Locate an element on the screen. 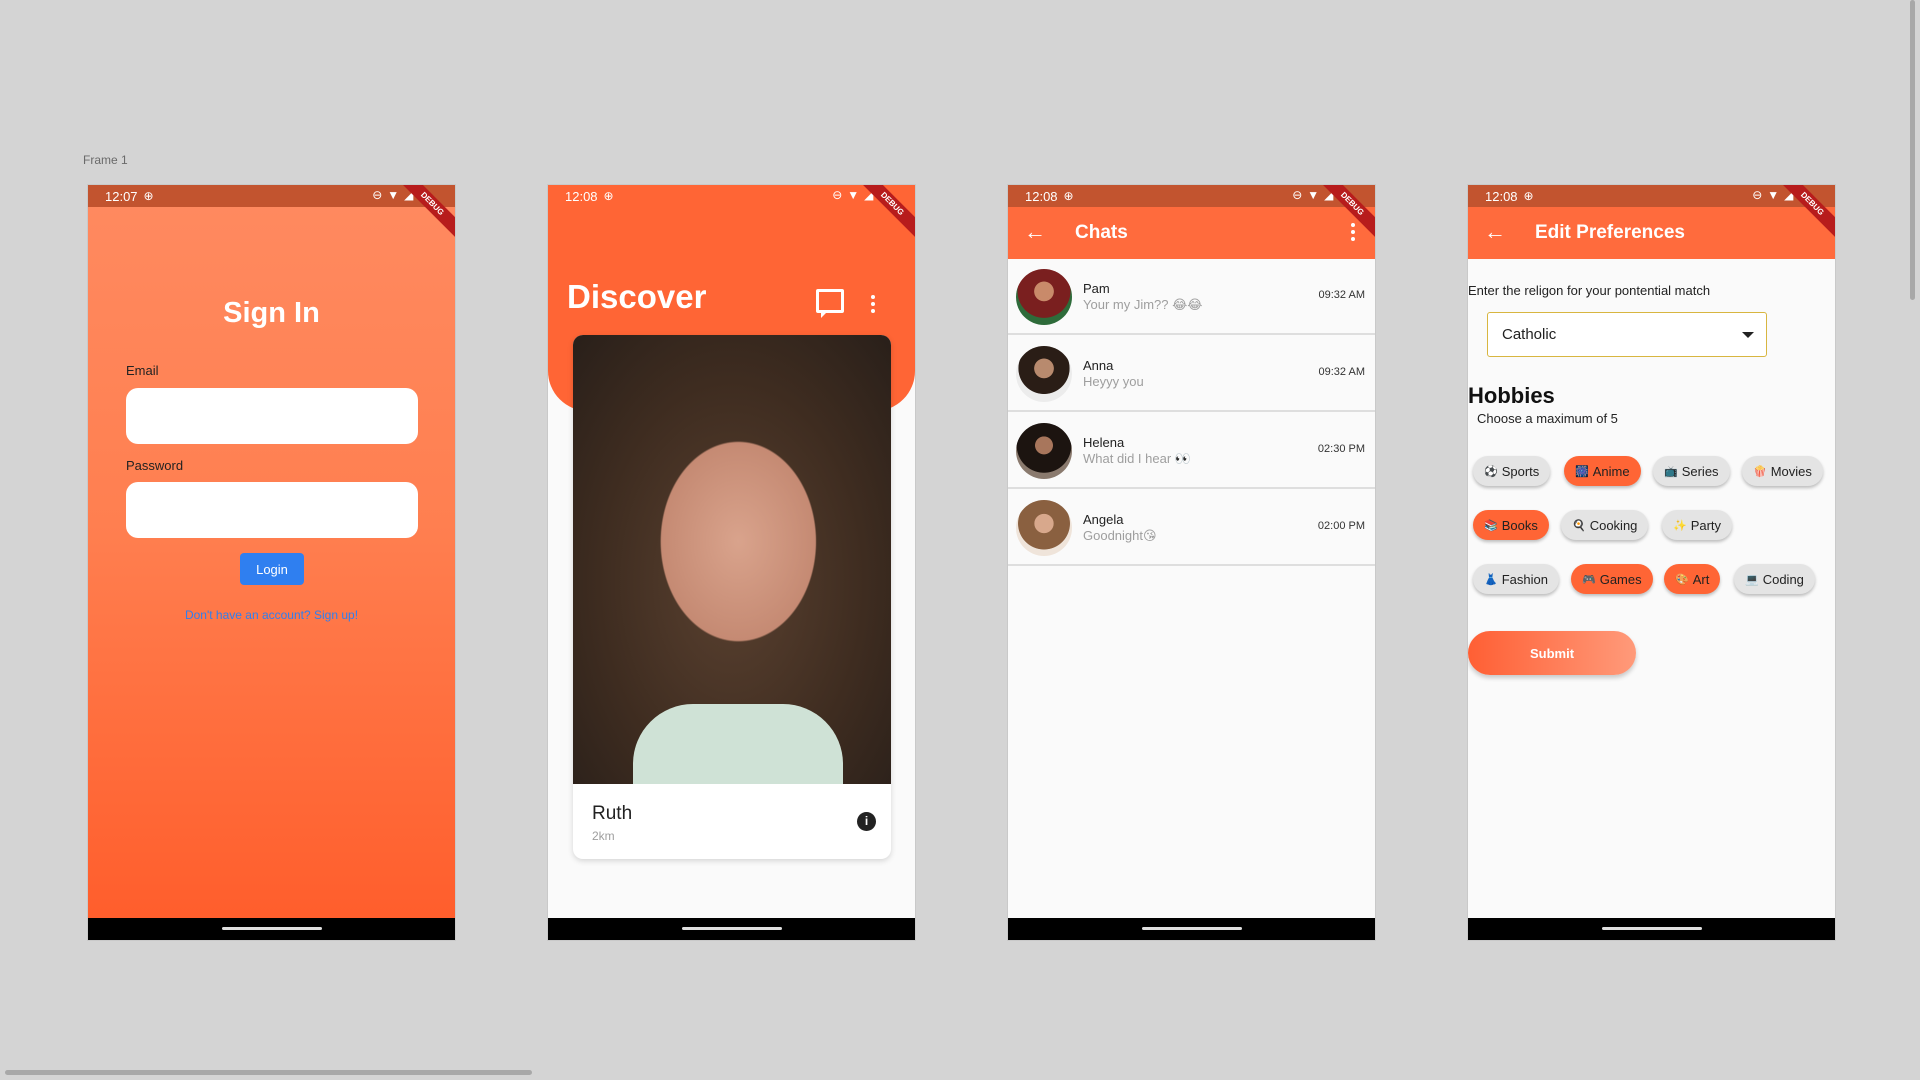  signup-link: Don't have an account? Sign up! is located at coordinates (271, 615).